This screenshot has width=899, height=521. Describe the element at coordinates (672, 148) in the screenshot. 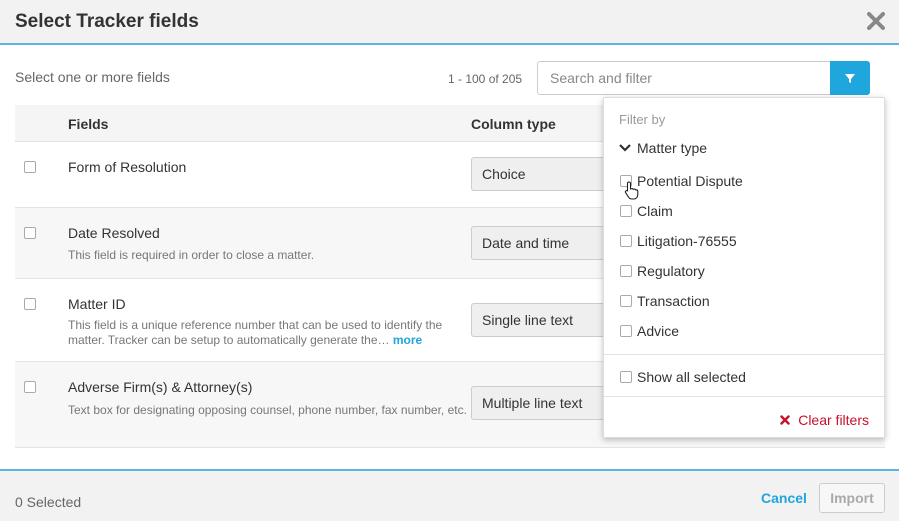

I see `matter-type-label: Matter type` at that location.